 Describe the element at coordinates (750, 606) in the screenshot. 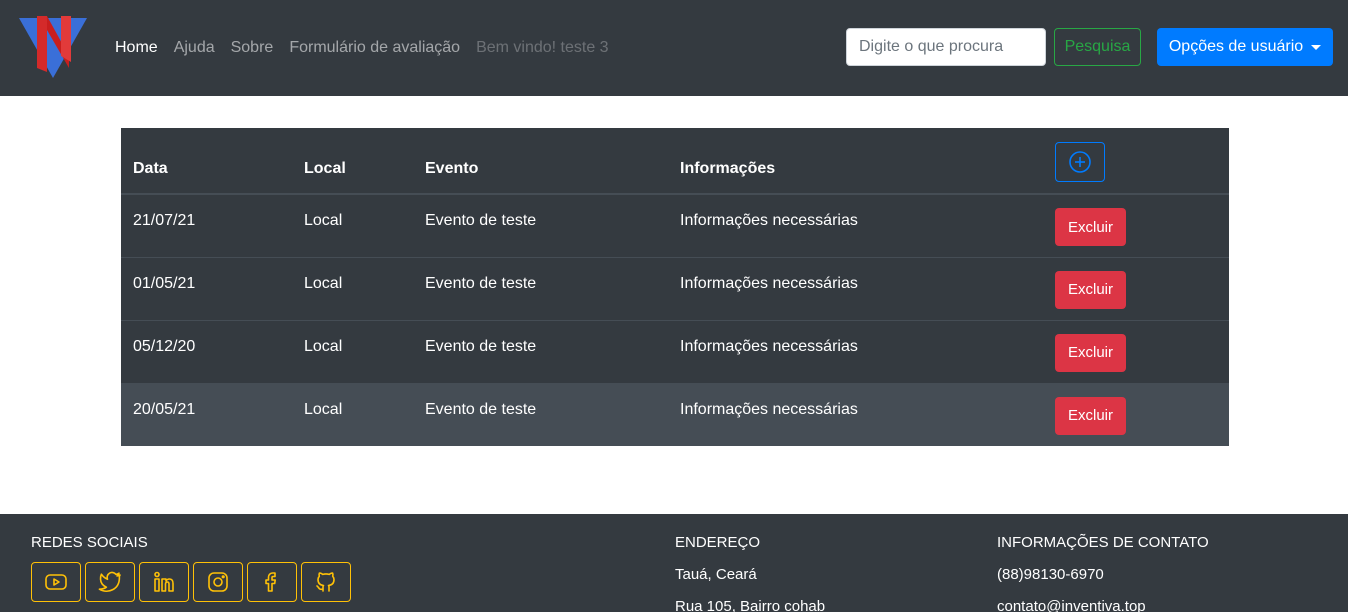

I see `address-street: Rua 105, Bairro cohab` at that location.